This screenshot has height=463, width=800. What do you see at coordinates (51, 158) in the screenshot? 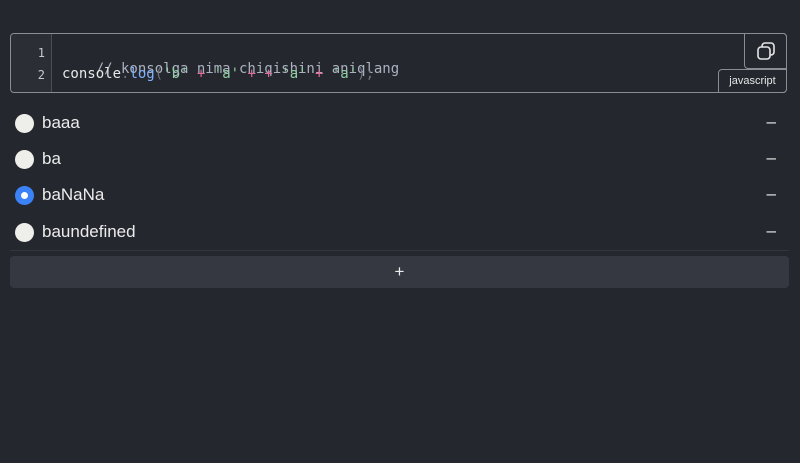
I see `option-label: ba` at bounding box center [51, 158].